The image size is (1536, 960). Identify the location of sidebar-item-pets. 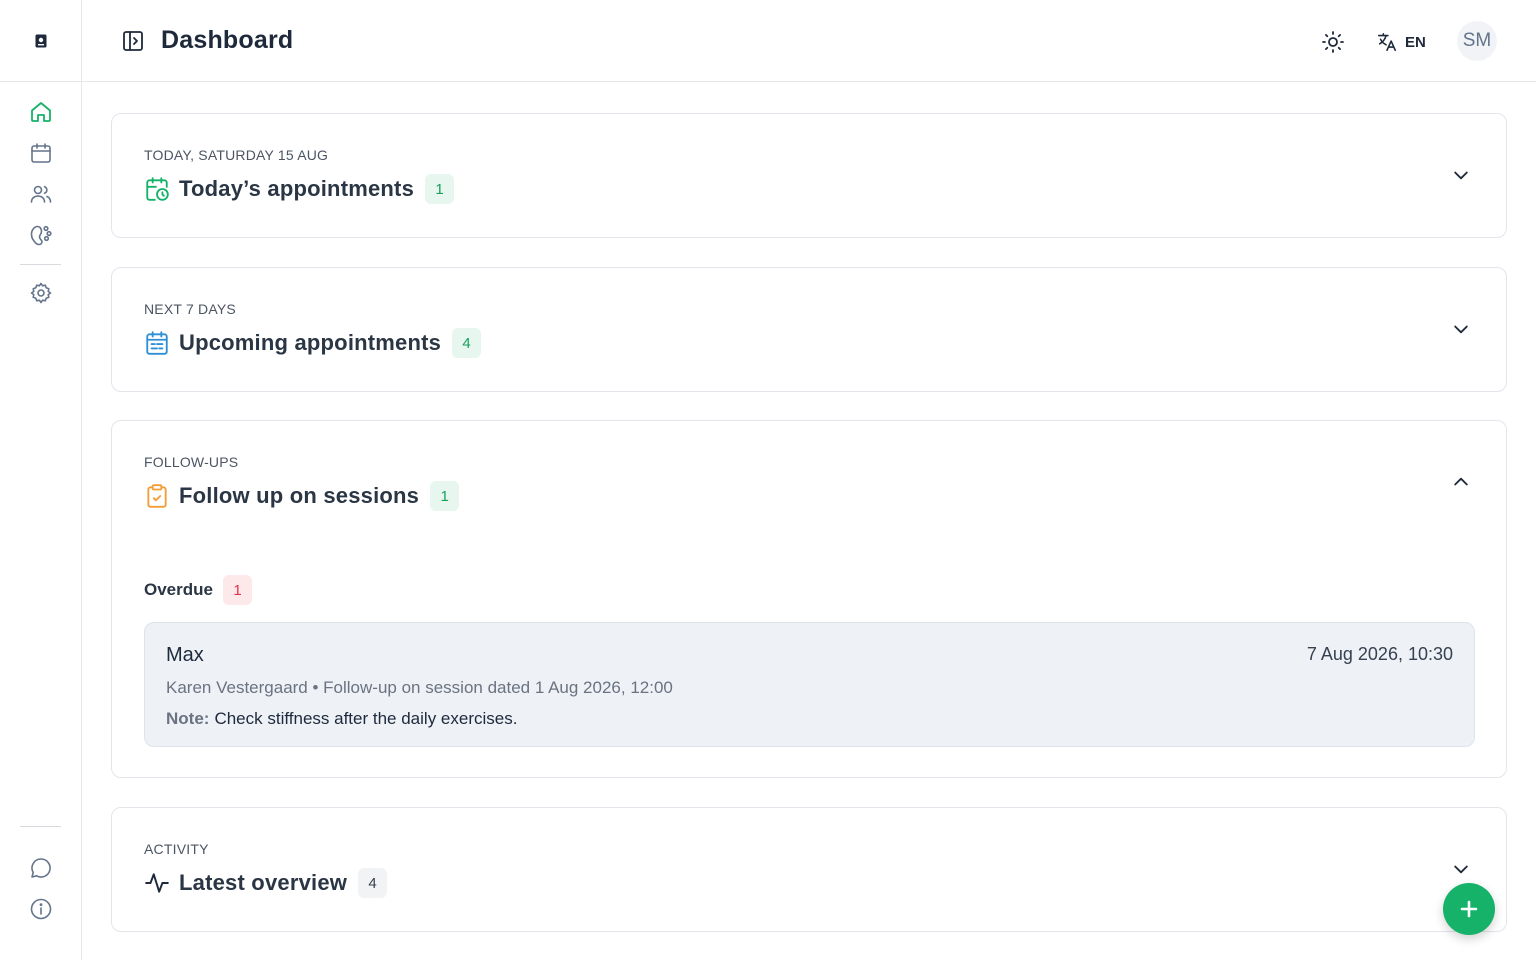
(41, 235).